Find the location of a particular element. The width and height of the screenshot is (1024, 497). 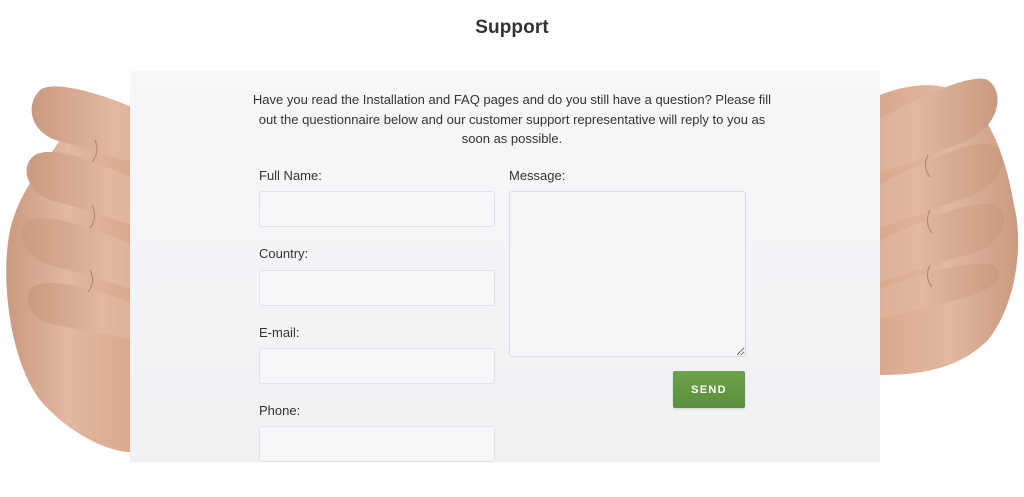

country-label: Country: is located at coordinates (284, 253).